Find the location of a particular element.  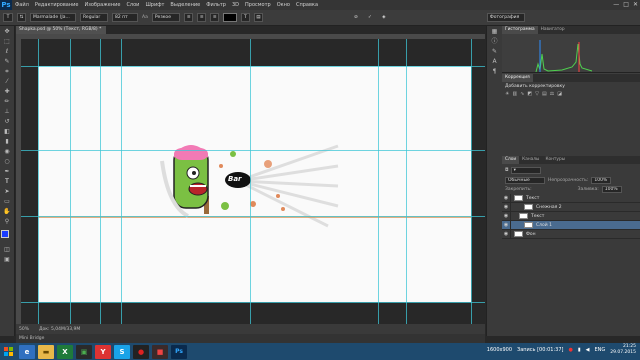

screen-mode-icon: ▣ is located at coordinates (7, 260).